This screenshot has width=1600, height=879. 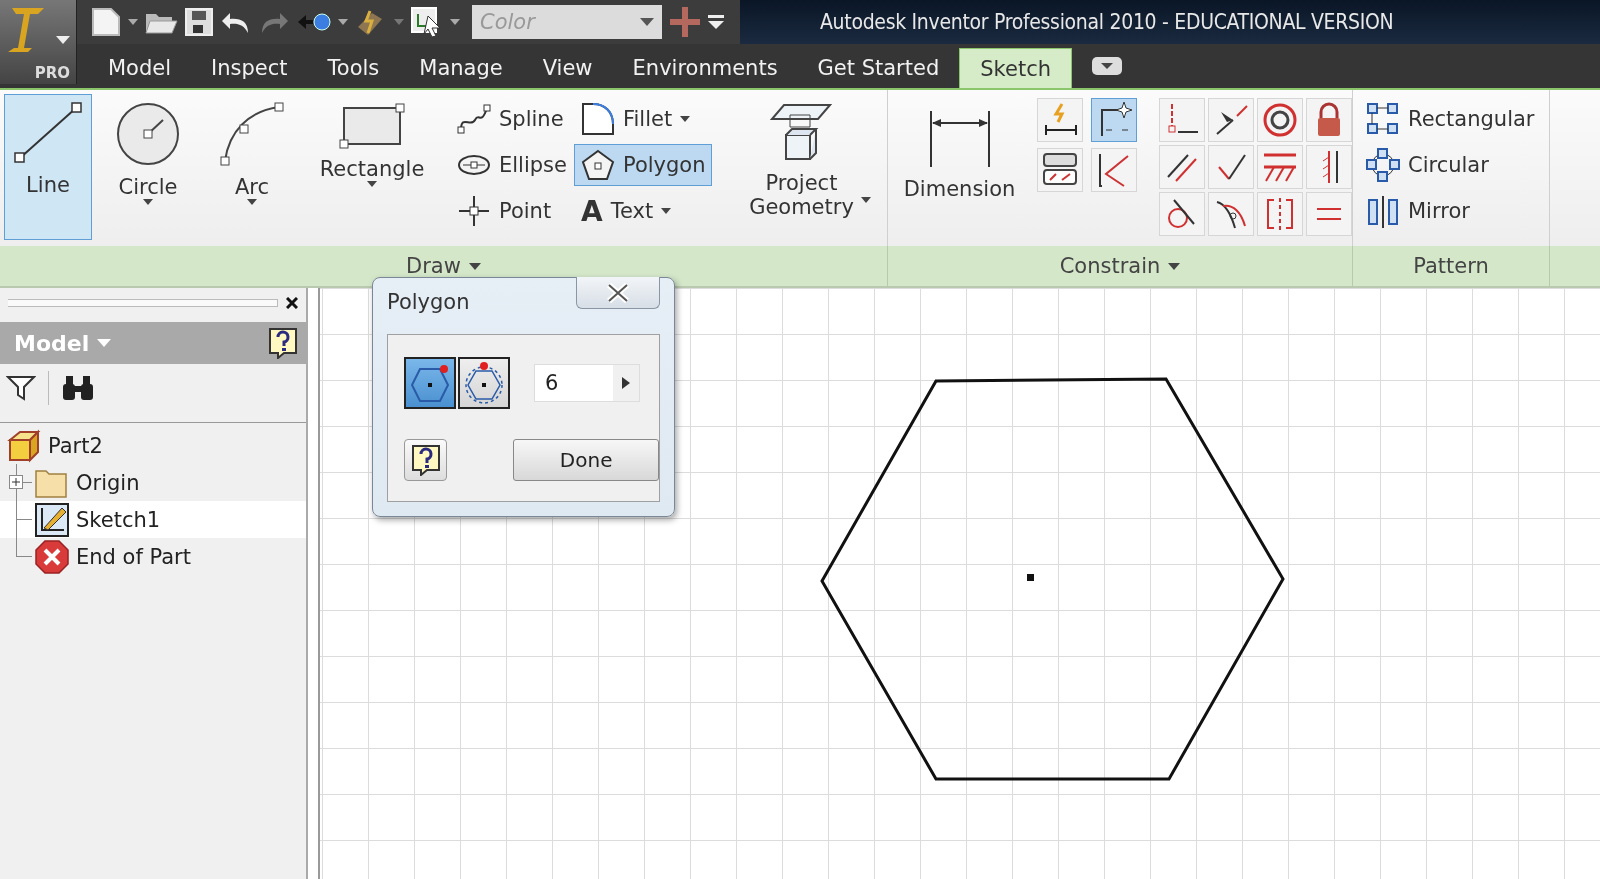 I want to click on circle-icon, so click(x=148, y=134).